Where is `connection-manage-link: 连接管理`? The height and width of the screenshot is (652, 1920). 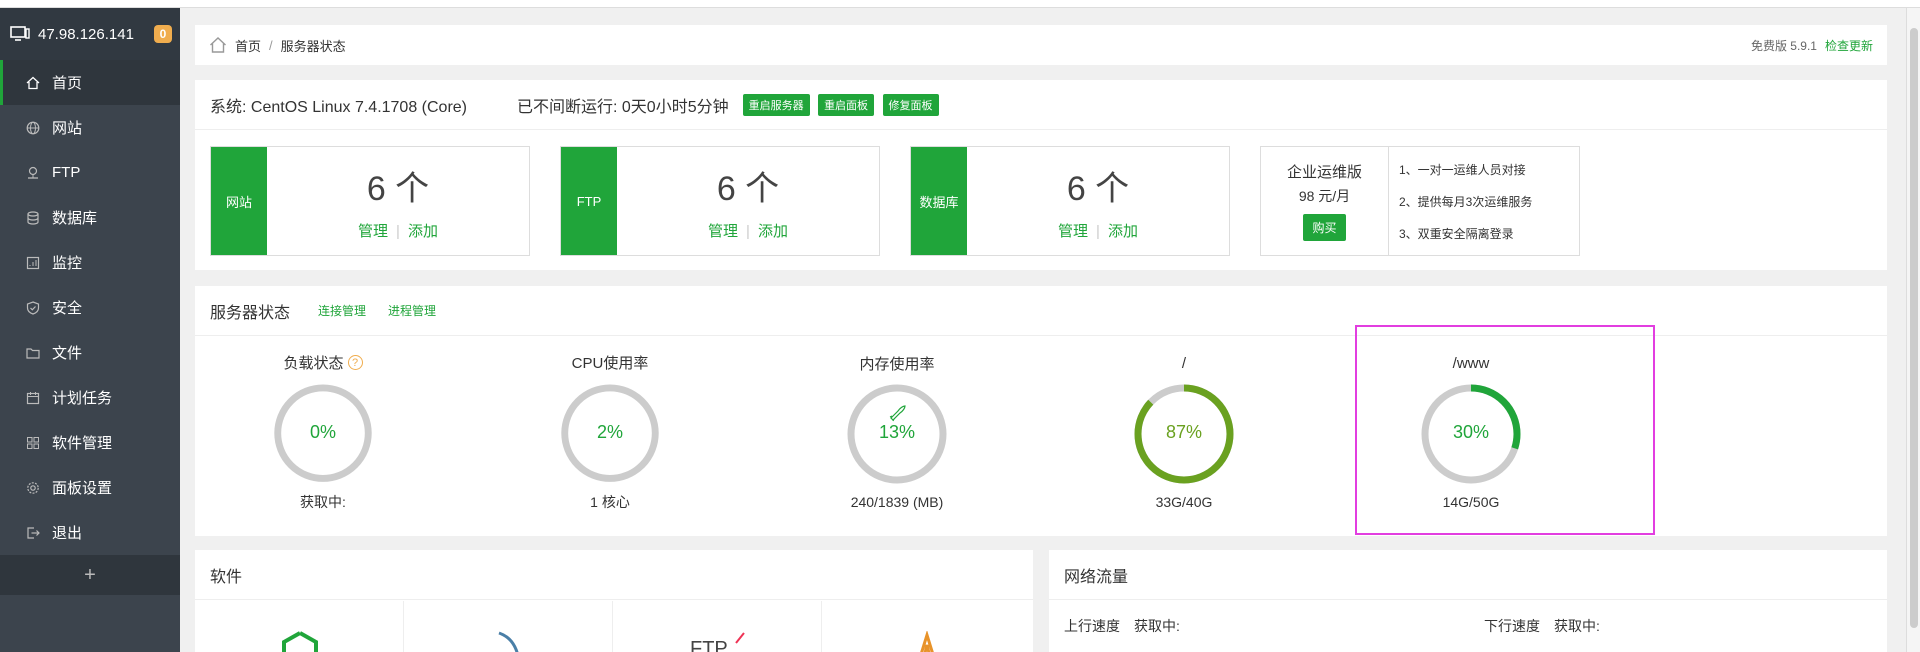 connection-manage-link: 连接管理 is located at coordinates (342, 310).